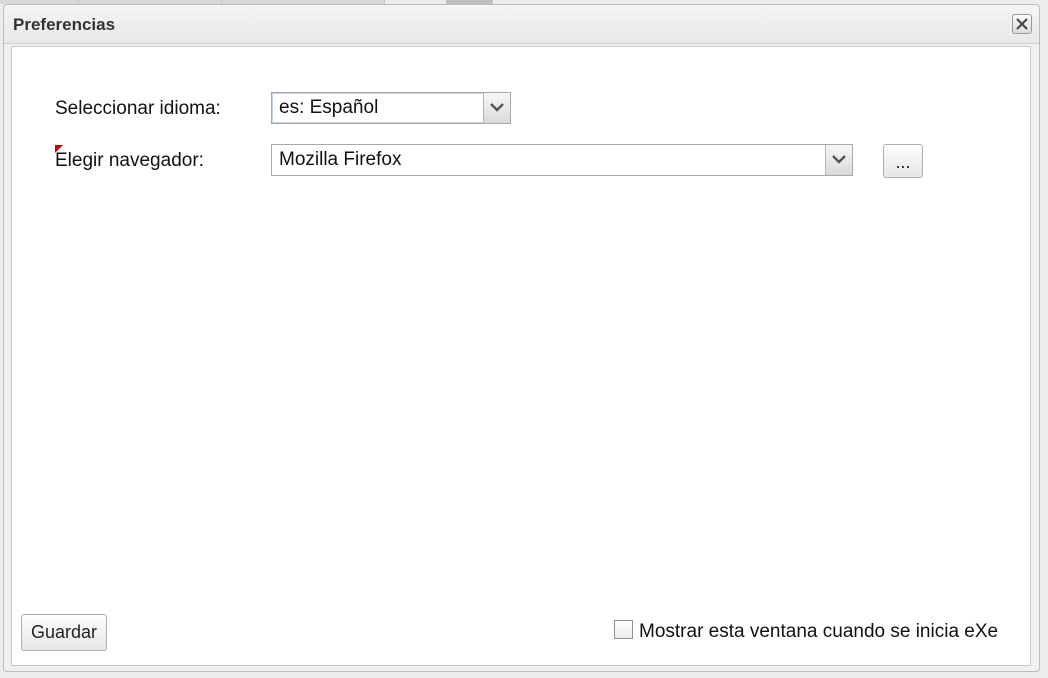 This screenshot has height=678, width=1048. I want to click on browser-label: Elegir navegador:, so click(129, 160).